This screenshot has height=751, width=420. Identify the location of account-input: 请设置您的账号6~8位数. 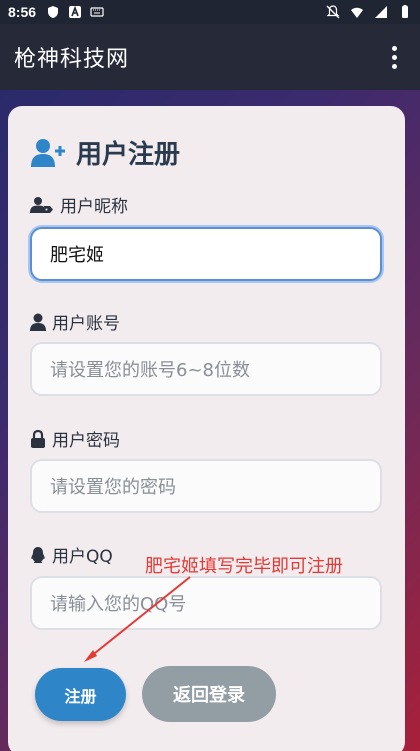
(206, 369).